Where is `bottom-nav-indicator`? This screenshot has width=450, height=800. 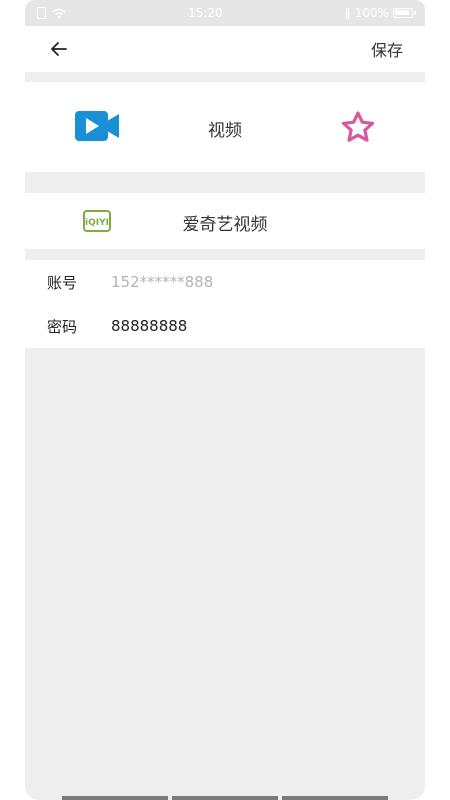
bottom-nav-indicator is located at coordinates (225, 798).